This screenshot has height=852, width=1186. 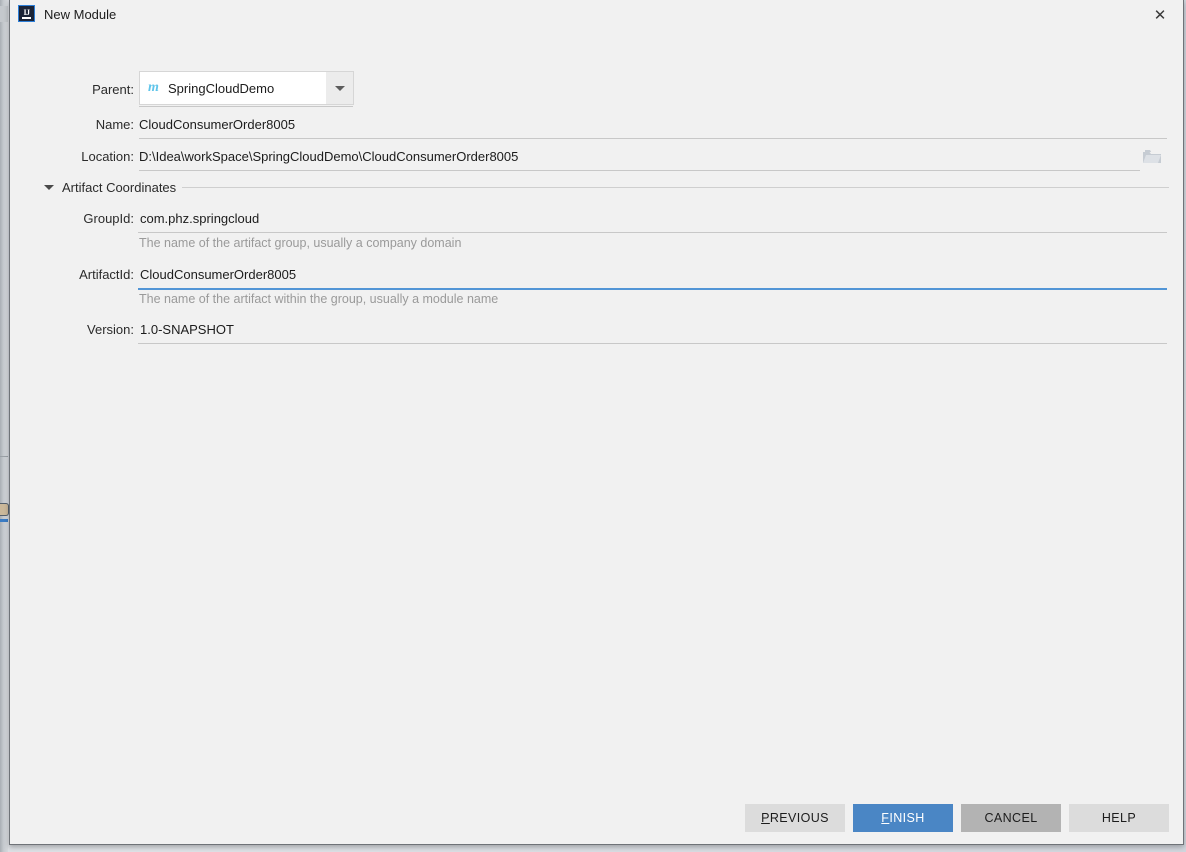 I want to click on previous-button-label: REVIOUS, so click(x=799, y=818).